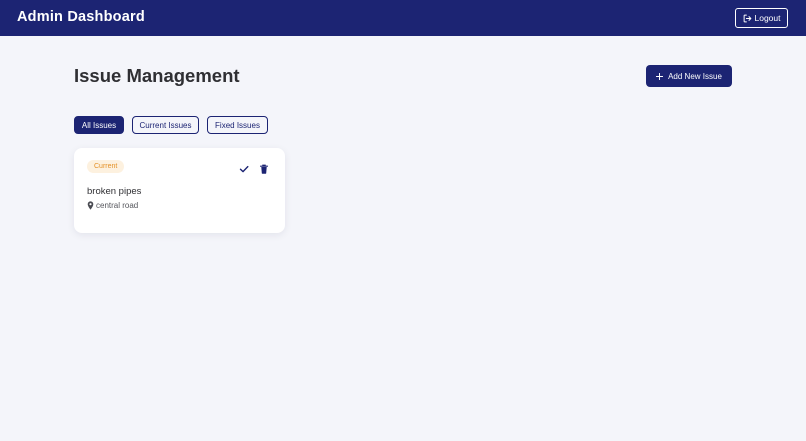 This screenshot has width=806, height=441. What do you see at coordinates (99, 125) in the screenshot?
I see `filter-all-issues-button: All Issues` at bounding box center [99, 125].